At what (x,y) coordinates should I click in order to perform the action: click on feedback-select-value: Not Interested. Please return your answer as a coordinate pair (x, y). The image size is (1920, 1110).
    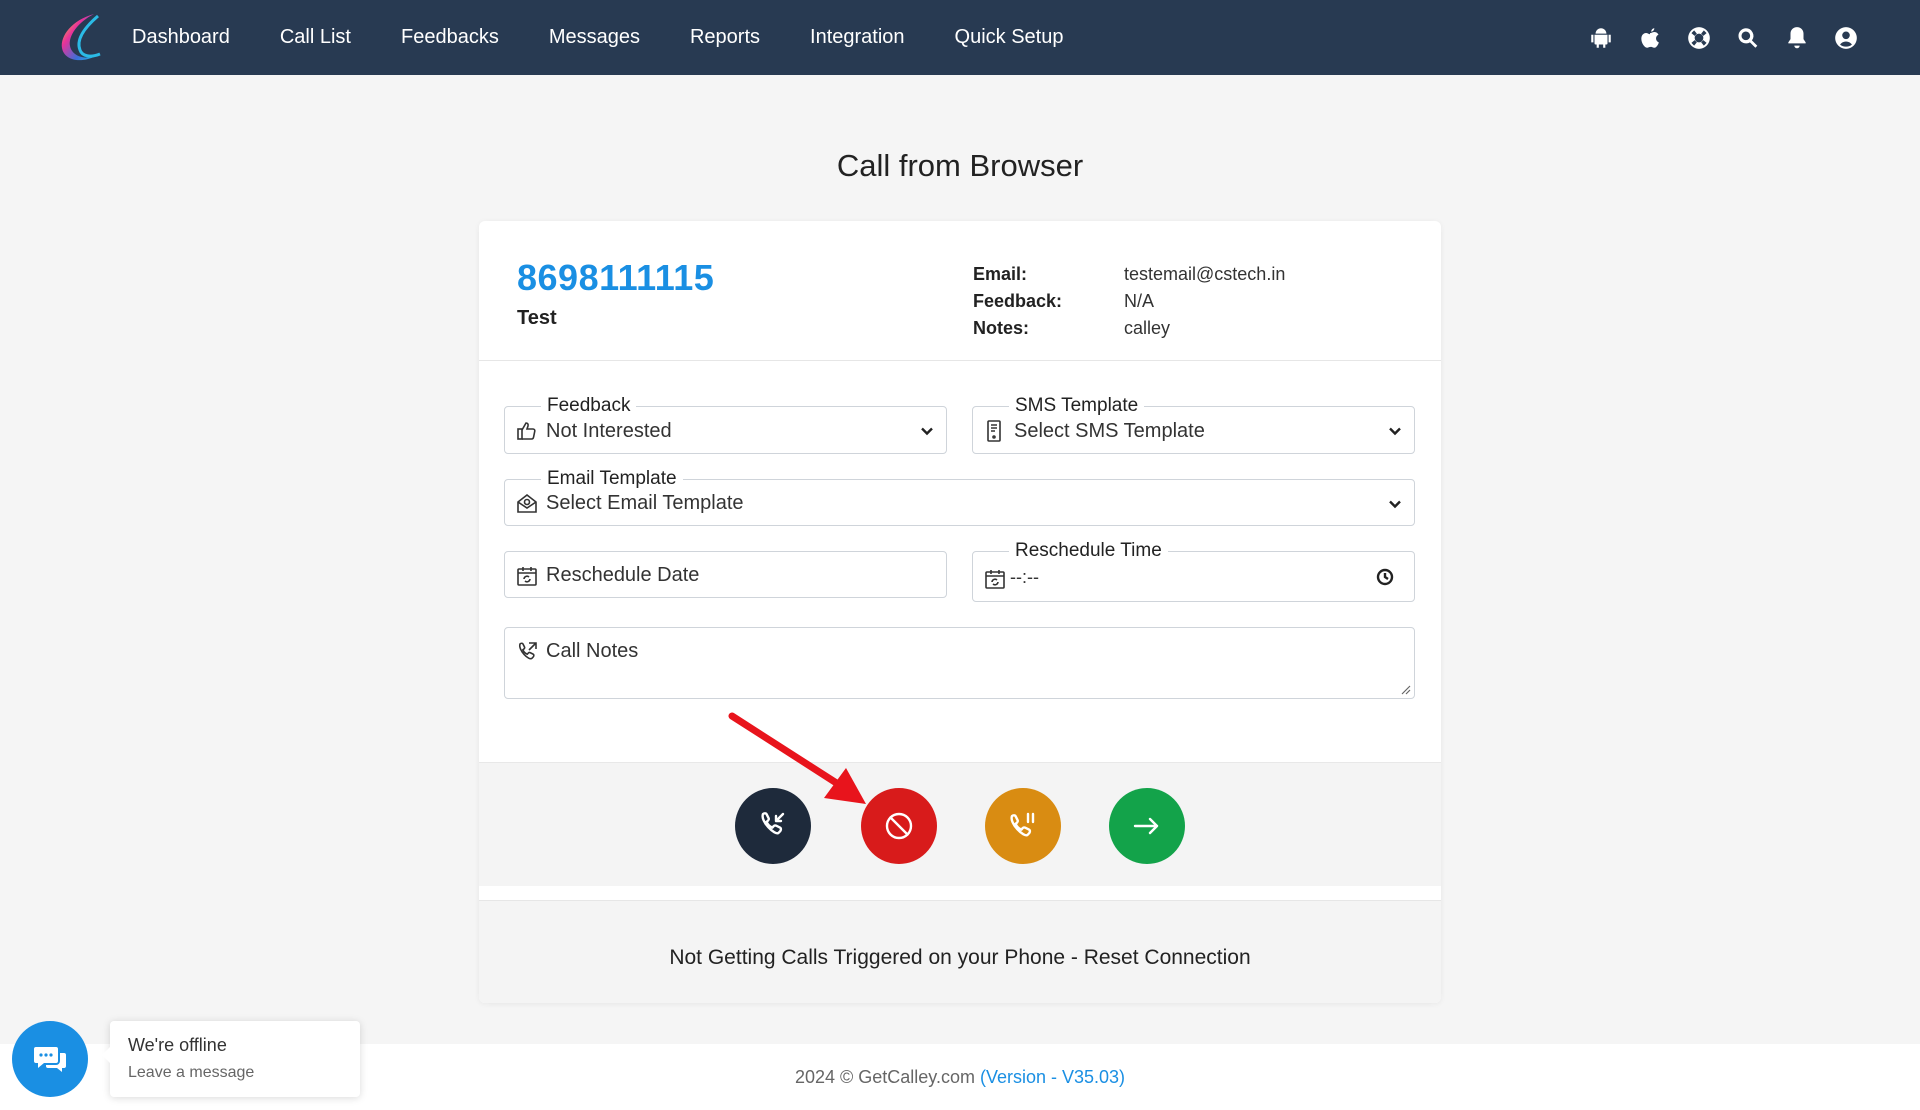
    Looking at the image, I should click on (609, 431).